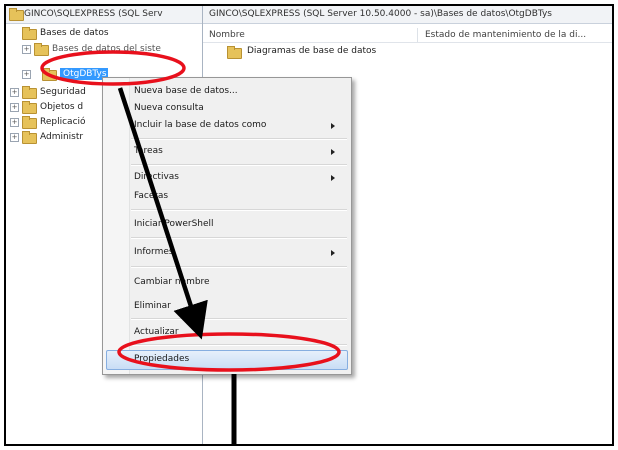  What do you see at coordinates (229, 352) in the screenshot?
I see `red-circle-propiedades` at bounding box center [229, 352].